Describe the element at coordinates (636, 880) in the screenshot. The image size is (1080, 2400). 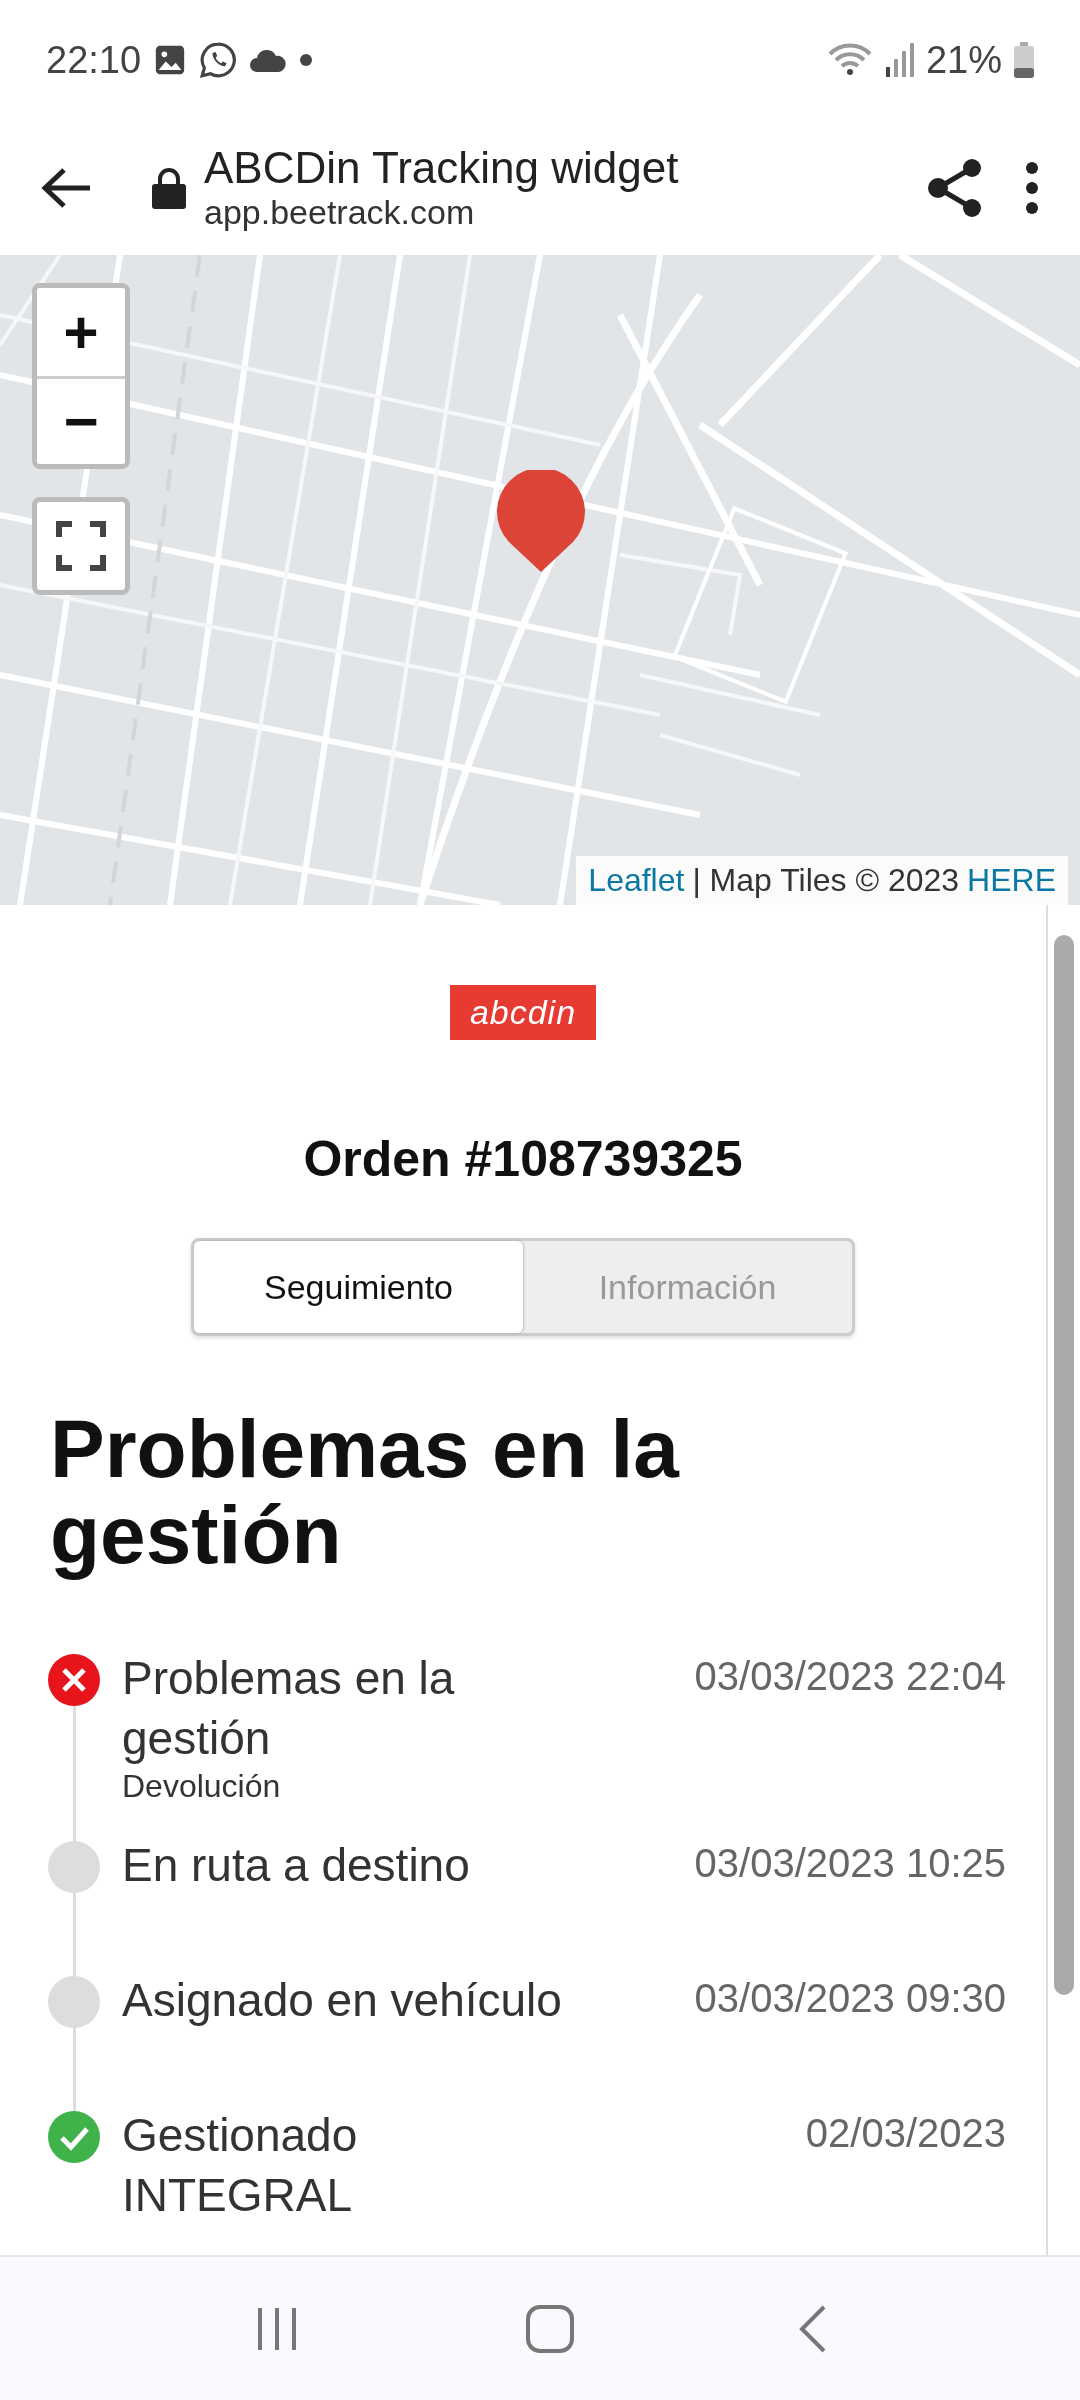
I see `leaflet-link: Leaflet` at that location.